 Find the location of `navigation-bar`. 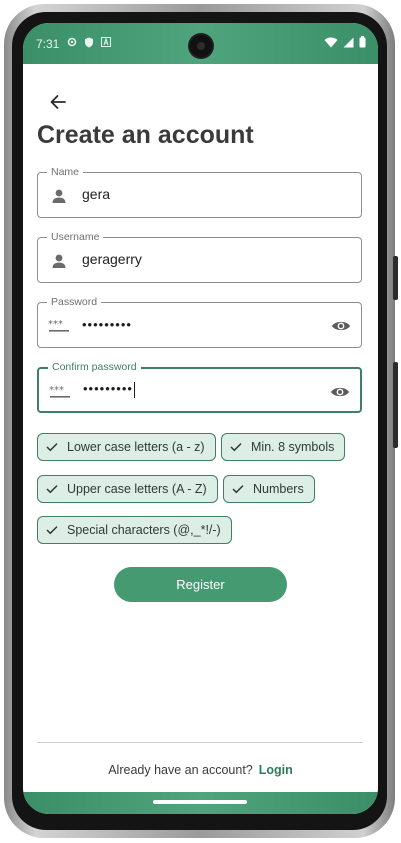

navigation-bar is located at coordinates (200, 803).